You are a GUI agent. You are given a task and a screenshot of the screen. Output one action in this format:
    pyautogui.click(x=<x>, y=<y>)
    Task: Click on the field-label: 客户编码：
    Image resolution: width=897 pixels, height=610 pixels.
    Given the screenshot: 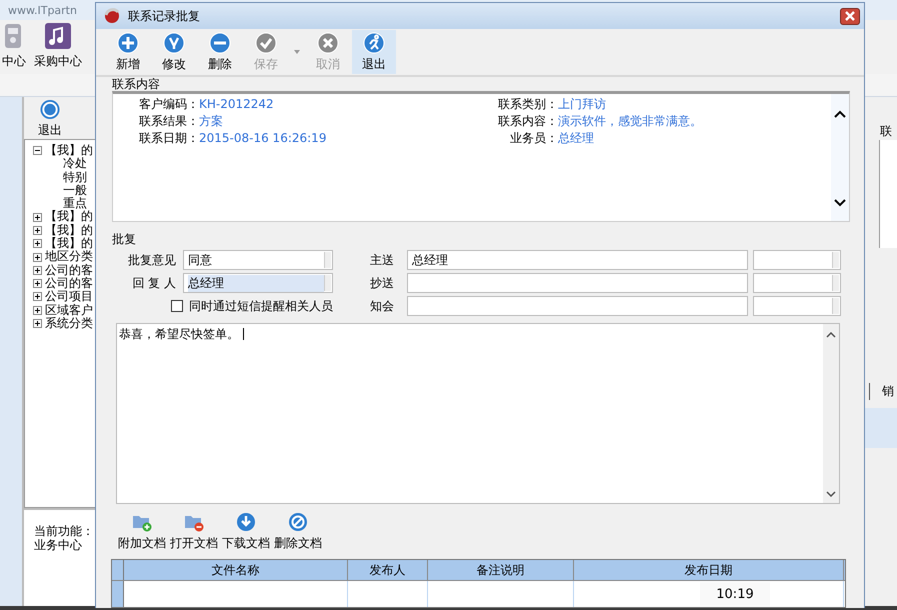 What is the action you would take?
    pyautogui.click(x=168, y=104)
    